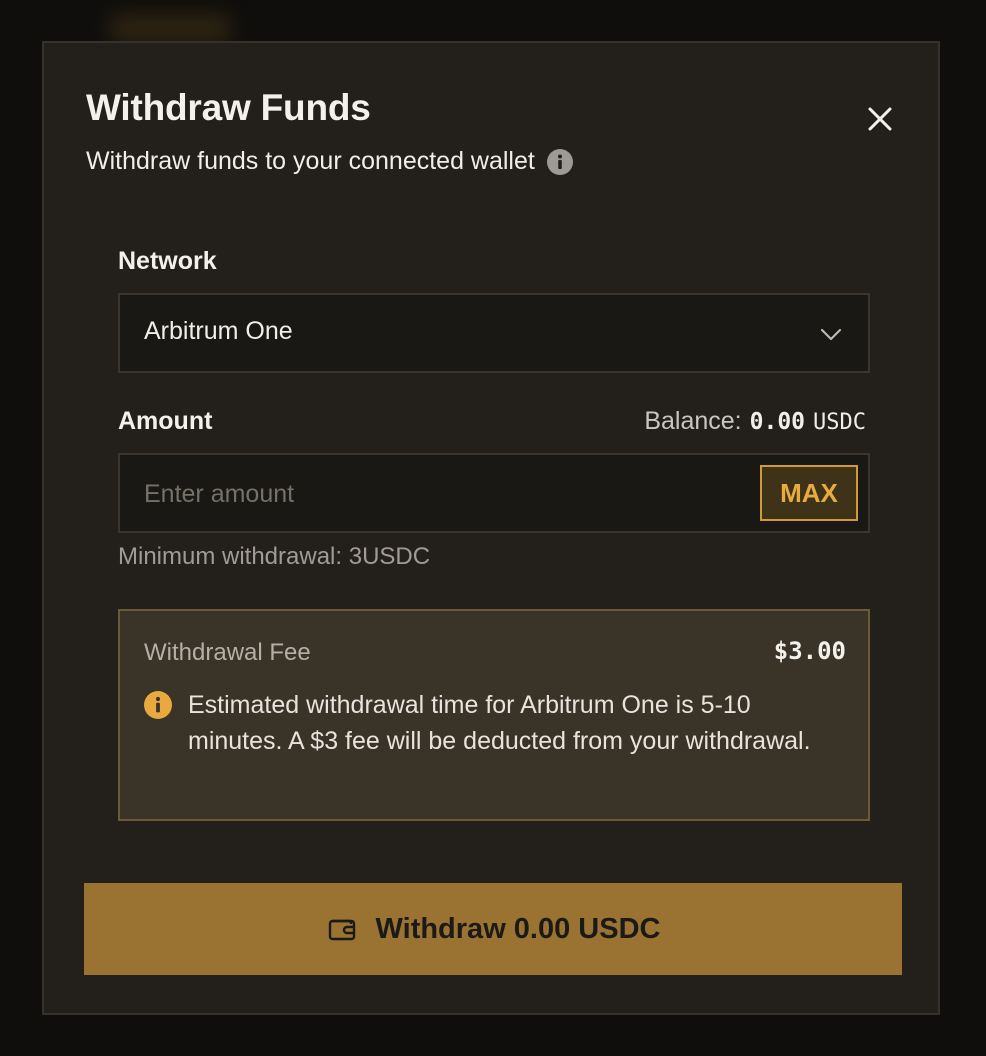  What do you see at coordinates (274, 556) in the screenshot?
I see `minimum-withdrawal-note: Minimum withdrawal: 3USDC` at bounding box center [274, 556].